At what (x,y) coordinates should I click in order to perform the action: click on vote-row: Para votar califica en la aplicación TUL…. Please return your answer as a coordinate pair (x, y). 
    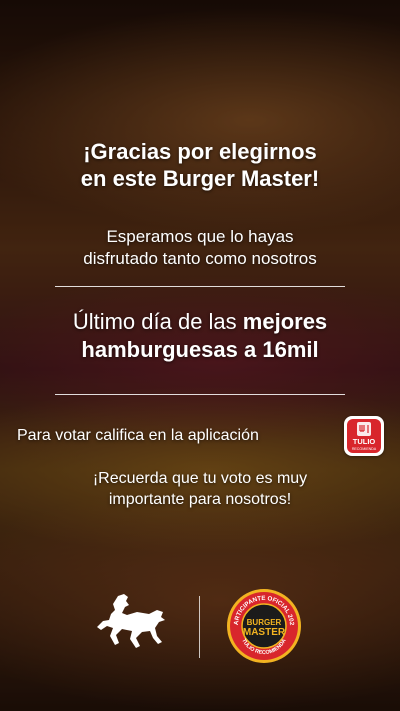
    Looking at the image, I should click on (200, 436).